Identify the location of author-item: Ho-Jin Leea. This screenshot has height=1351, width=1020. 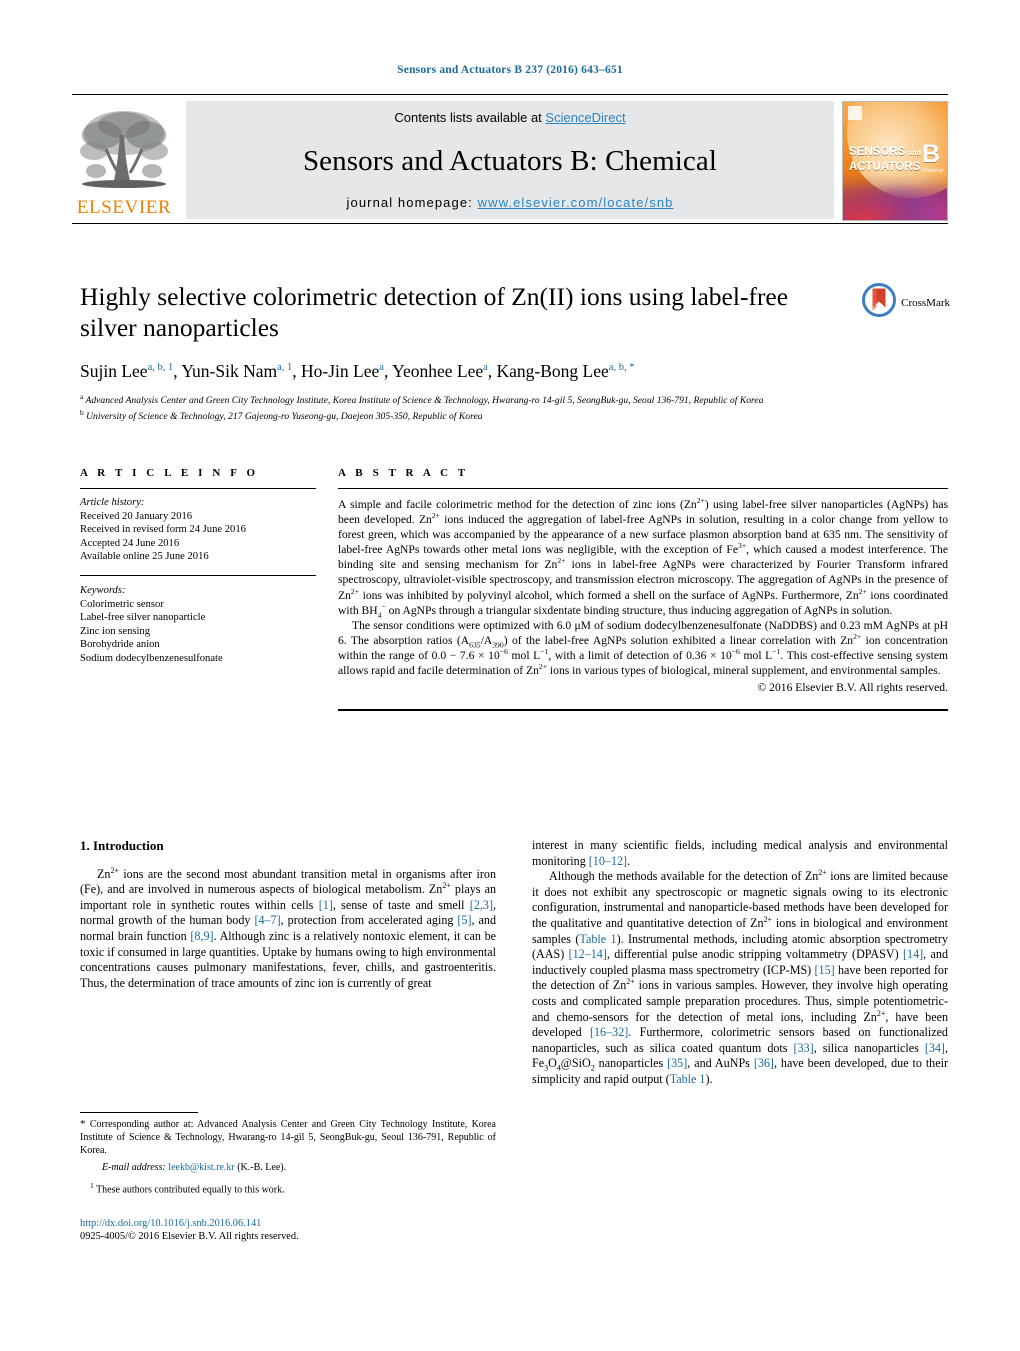
(342, 371).